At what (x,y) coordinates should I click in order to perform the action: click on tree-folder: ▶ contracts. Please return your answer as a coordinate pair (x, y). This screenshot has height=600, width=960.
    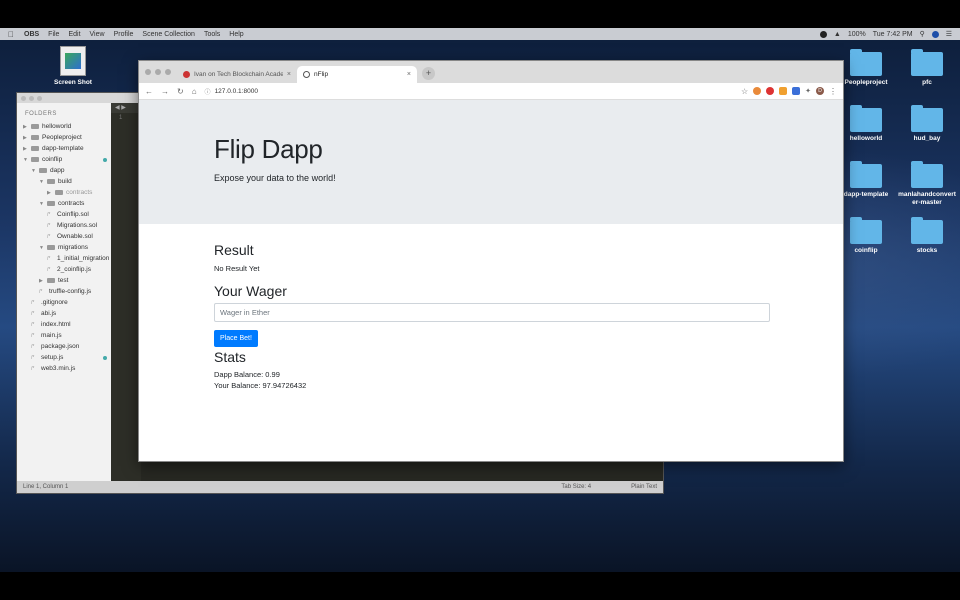
    Looking at the image, I should click on (64, 192).